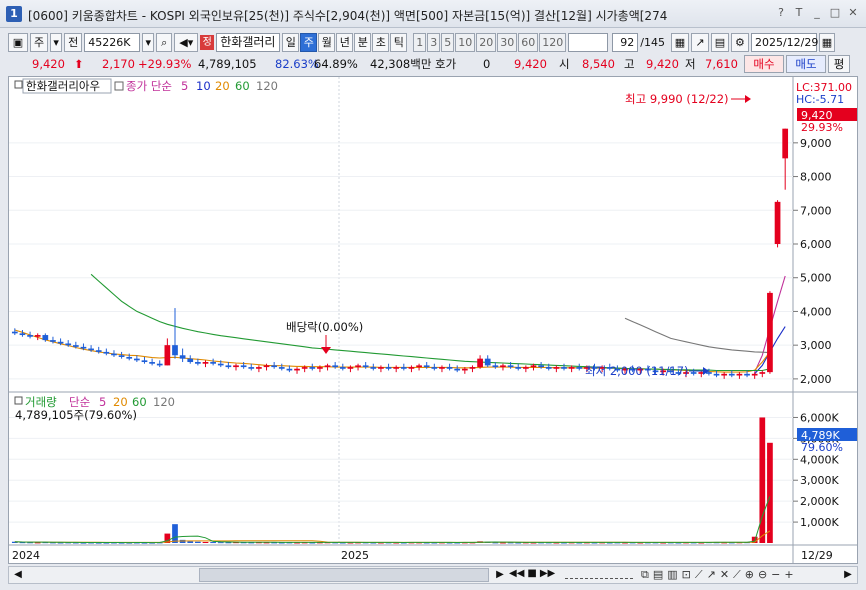 This screenshot has height=590, width=866. What do you see at coordinates (806, 64) in the screenshot?
I see `sell-button: 매도` at bounding box center [806, 64].